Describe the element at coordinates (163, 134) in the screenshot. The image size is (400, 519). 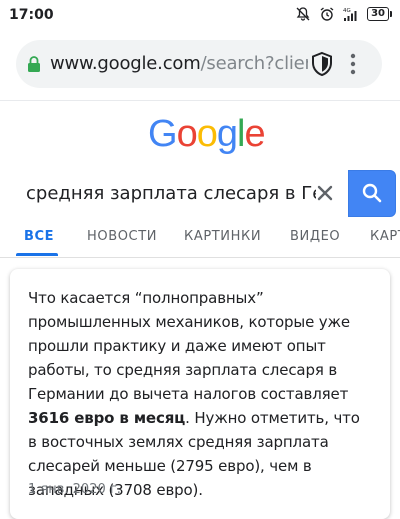
I see `logo-letter: G` at that location.